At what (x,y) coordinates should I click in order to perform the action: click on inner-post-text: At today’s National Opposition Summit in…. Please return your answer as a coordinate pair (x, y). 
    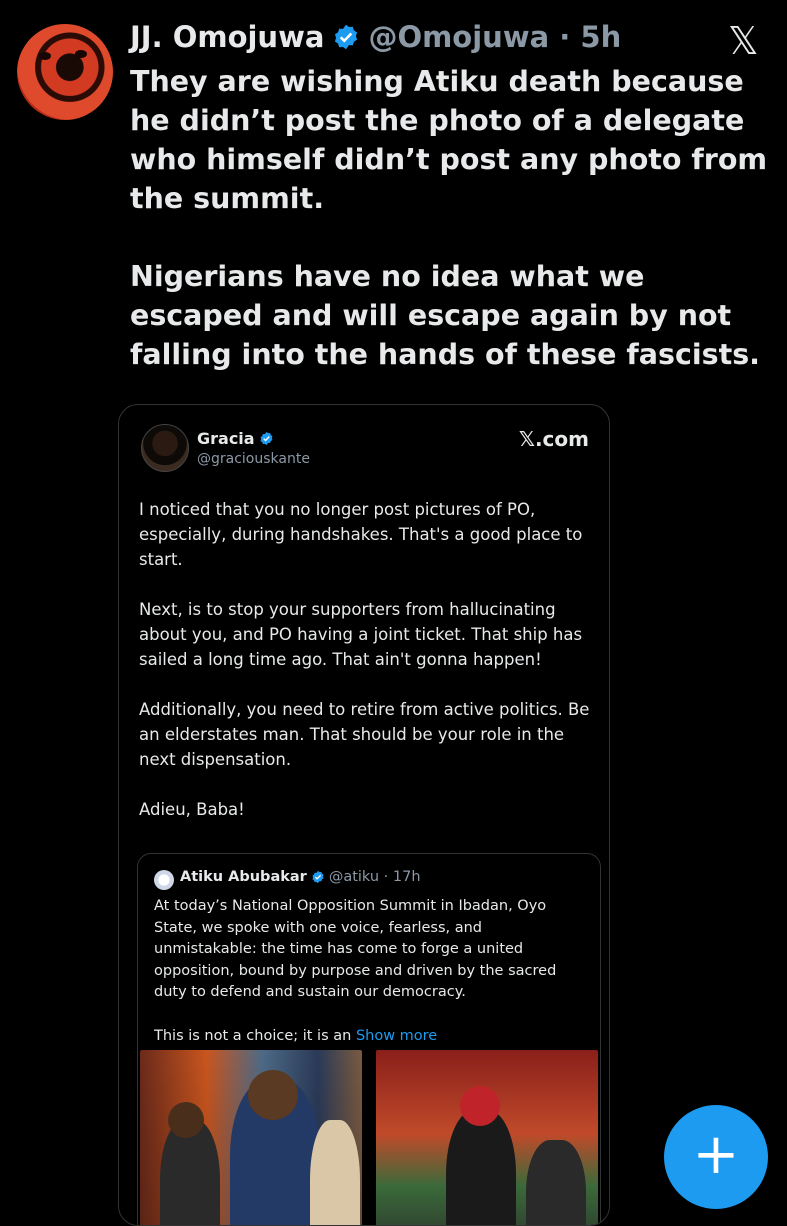
    Looking at the image, I should click on (364, 982).